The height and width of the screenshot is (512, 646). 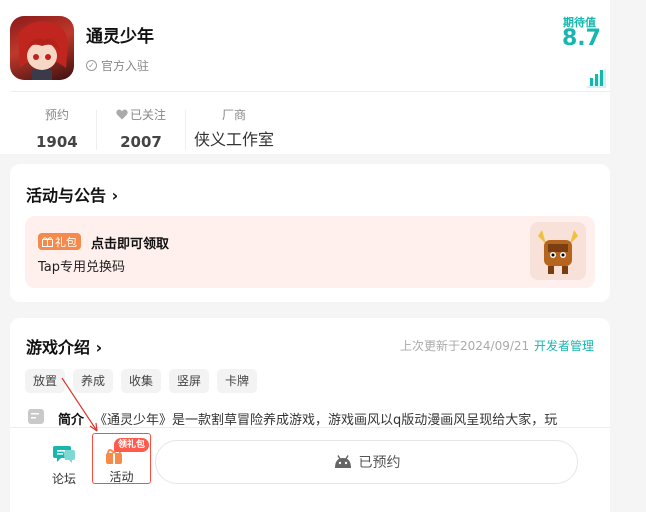 I want to click on reserved-label: 已预约, so click(x=379, y=463).